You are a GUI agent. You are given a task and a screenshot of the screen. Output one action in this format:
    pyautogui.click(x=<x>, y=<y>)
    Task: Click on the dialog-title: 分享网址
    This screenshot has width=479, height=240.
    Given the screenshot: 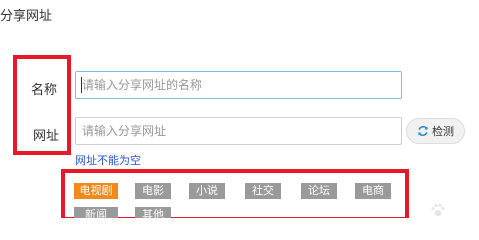 What is the action you would take?
    pyautogui.click(x=26, y=15)
    